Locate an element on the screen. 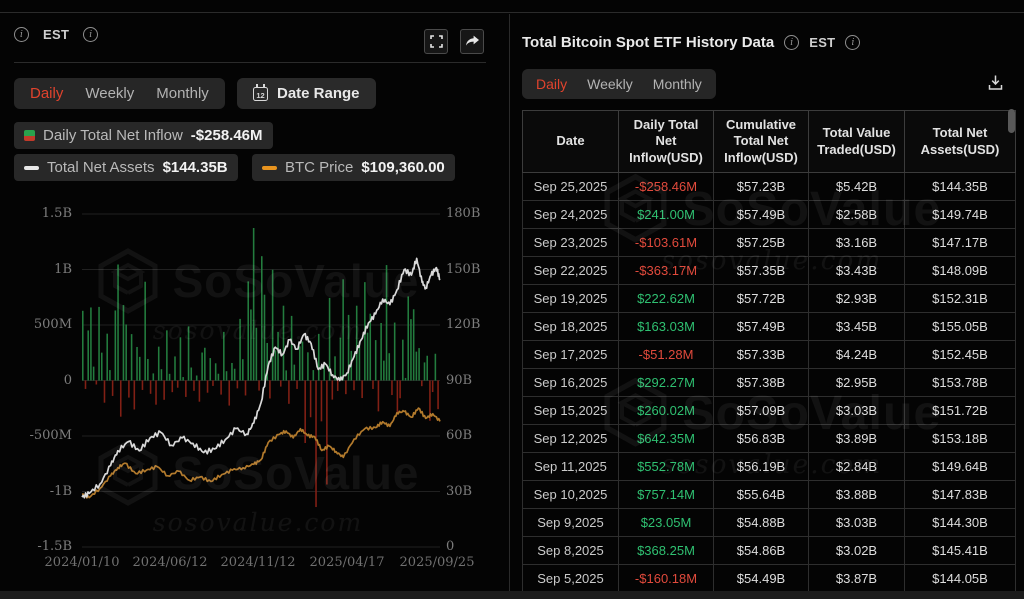 This screenshot has width=1024, height=599. table-row: Sep 15,2025 $260.02M $57.09B $3.03B $151.72B is located at coordinates (769, 410).